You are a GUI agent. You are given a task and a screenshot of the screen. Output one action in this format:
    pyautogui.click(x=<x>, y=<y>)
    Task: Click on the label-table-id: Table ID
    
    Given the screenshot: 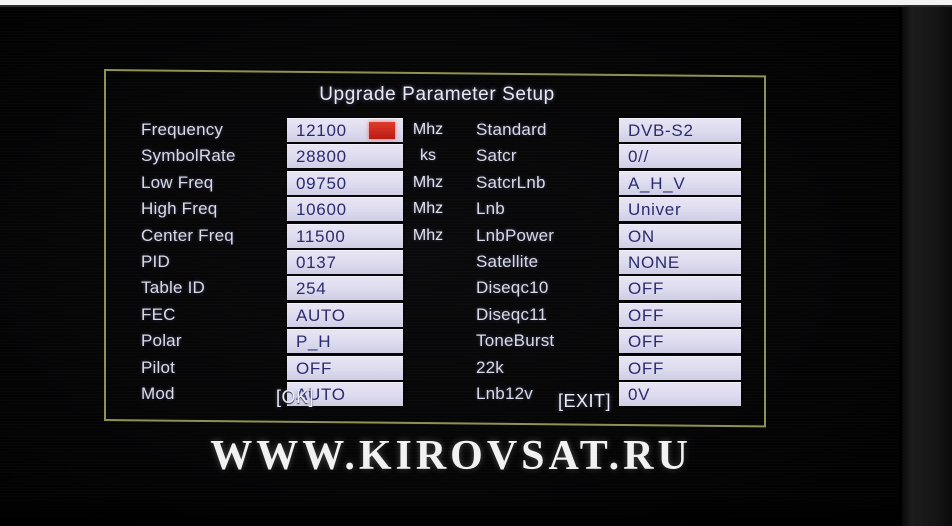 What is the action you would take?
    pyautogui.click(x=173, y=288)
    